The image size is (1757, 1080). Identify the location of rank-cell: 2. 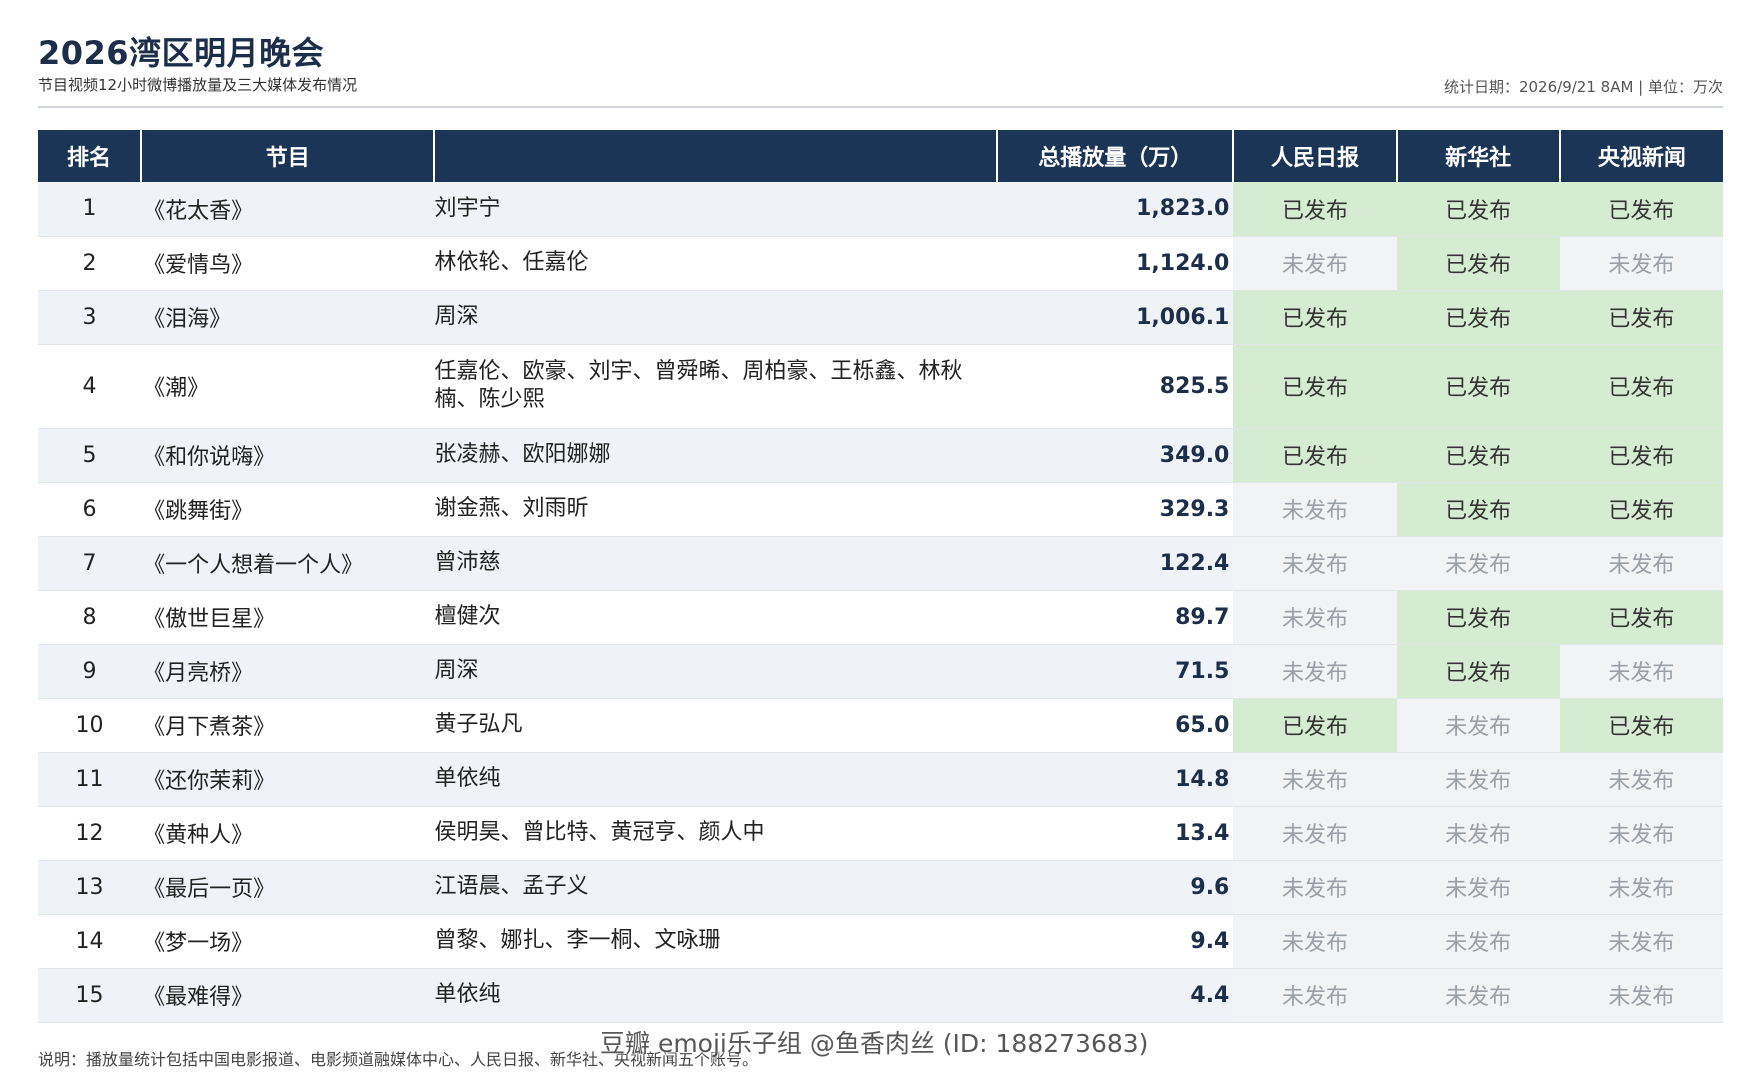
(90, 263).